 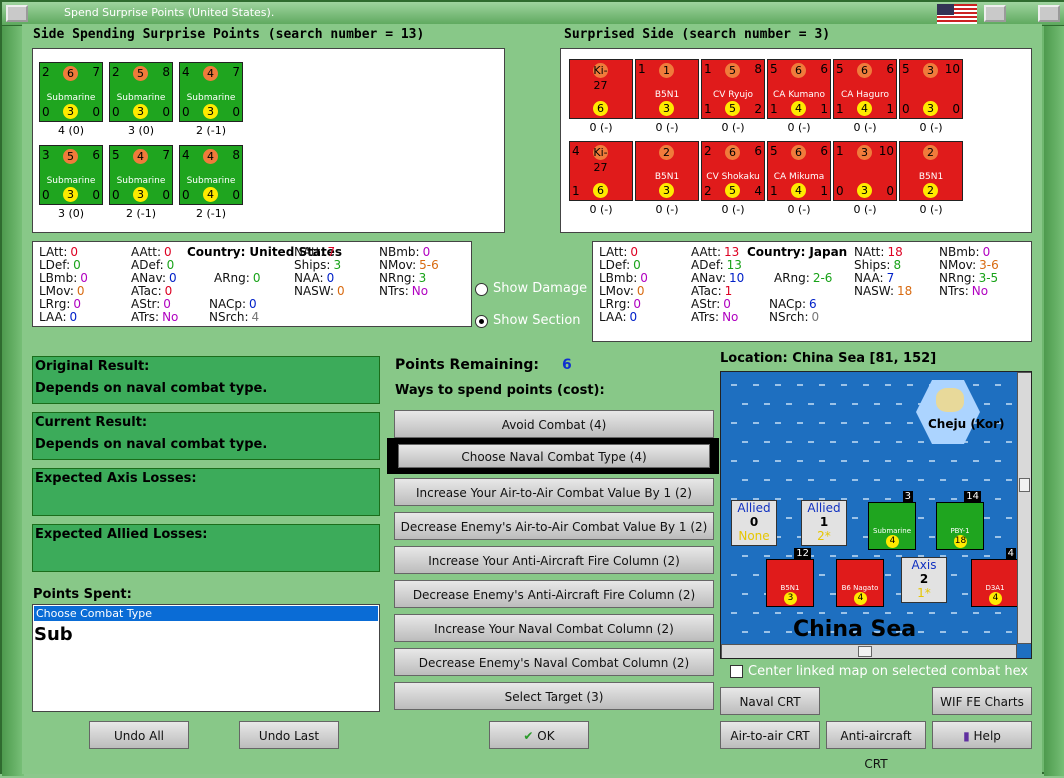 I want to click on map-unit-counter: 12 B5N1 3, so click(x=790, y=577).